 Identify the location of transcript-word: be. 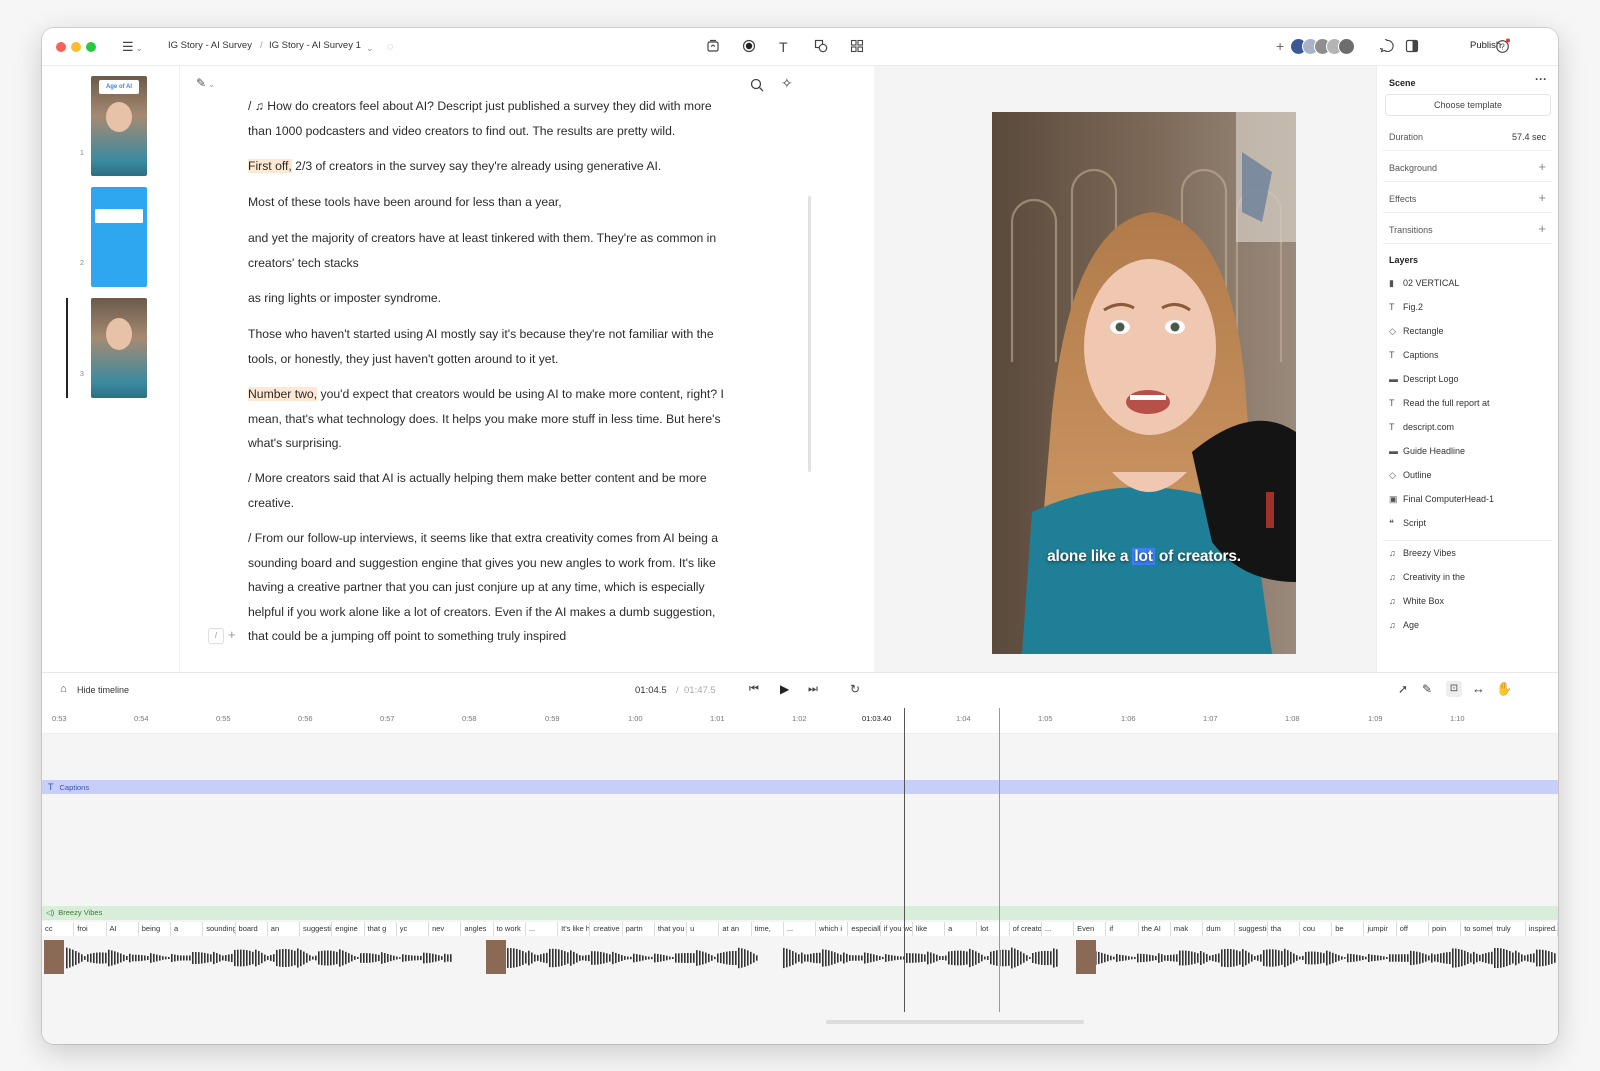
(1348, 929).